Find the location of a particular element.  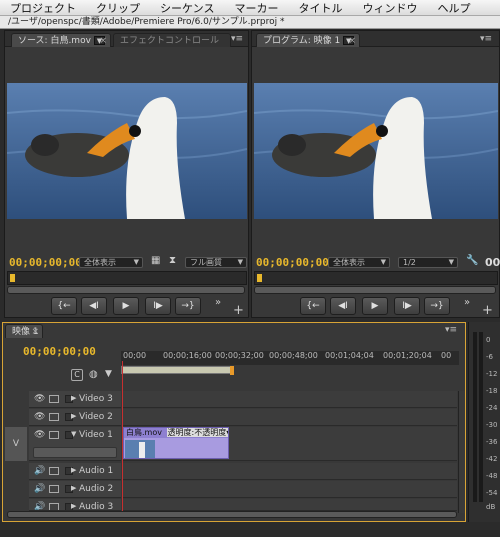

playhead-line is located at coordinates (122, 436).